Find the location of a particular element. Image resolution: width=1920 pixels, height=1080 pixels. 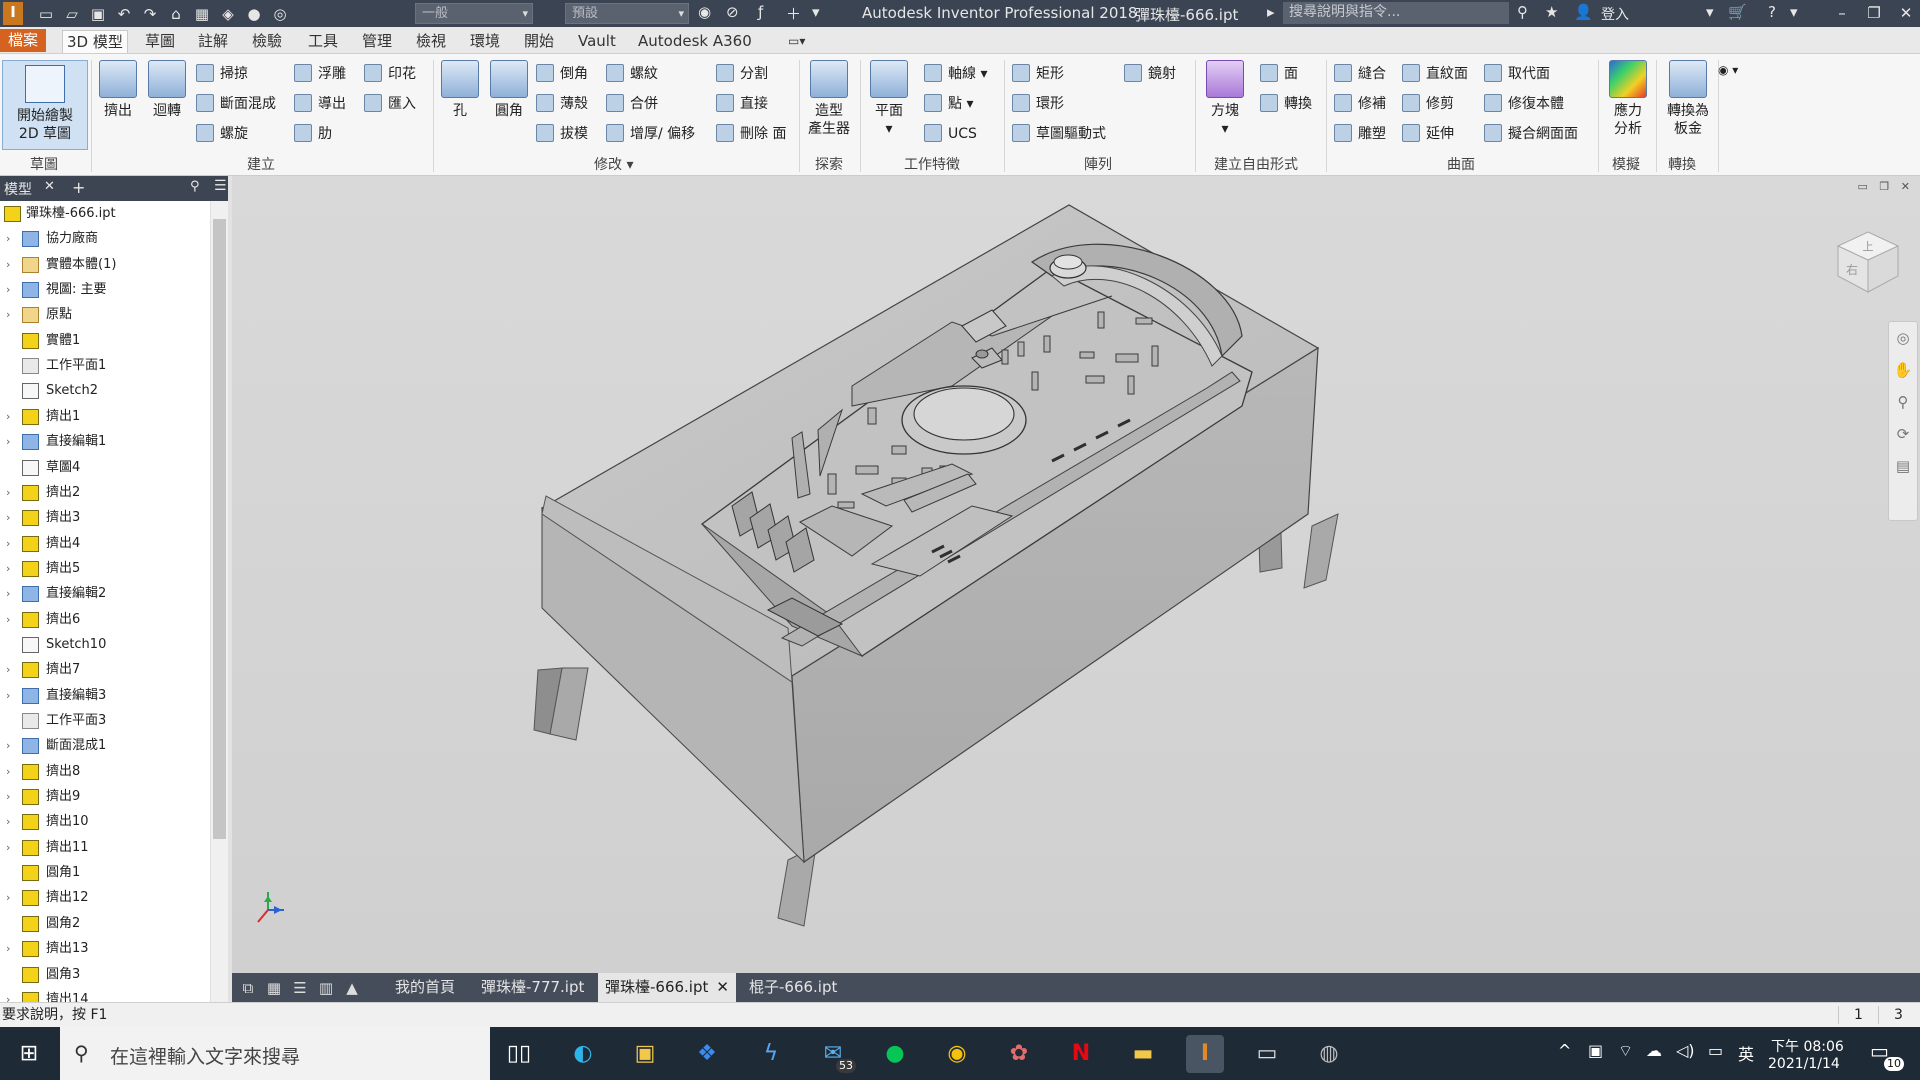

login-button: 登入 is located at coordinates (1615, 14).